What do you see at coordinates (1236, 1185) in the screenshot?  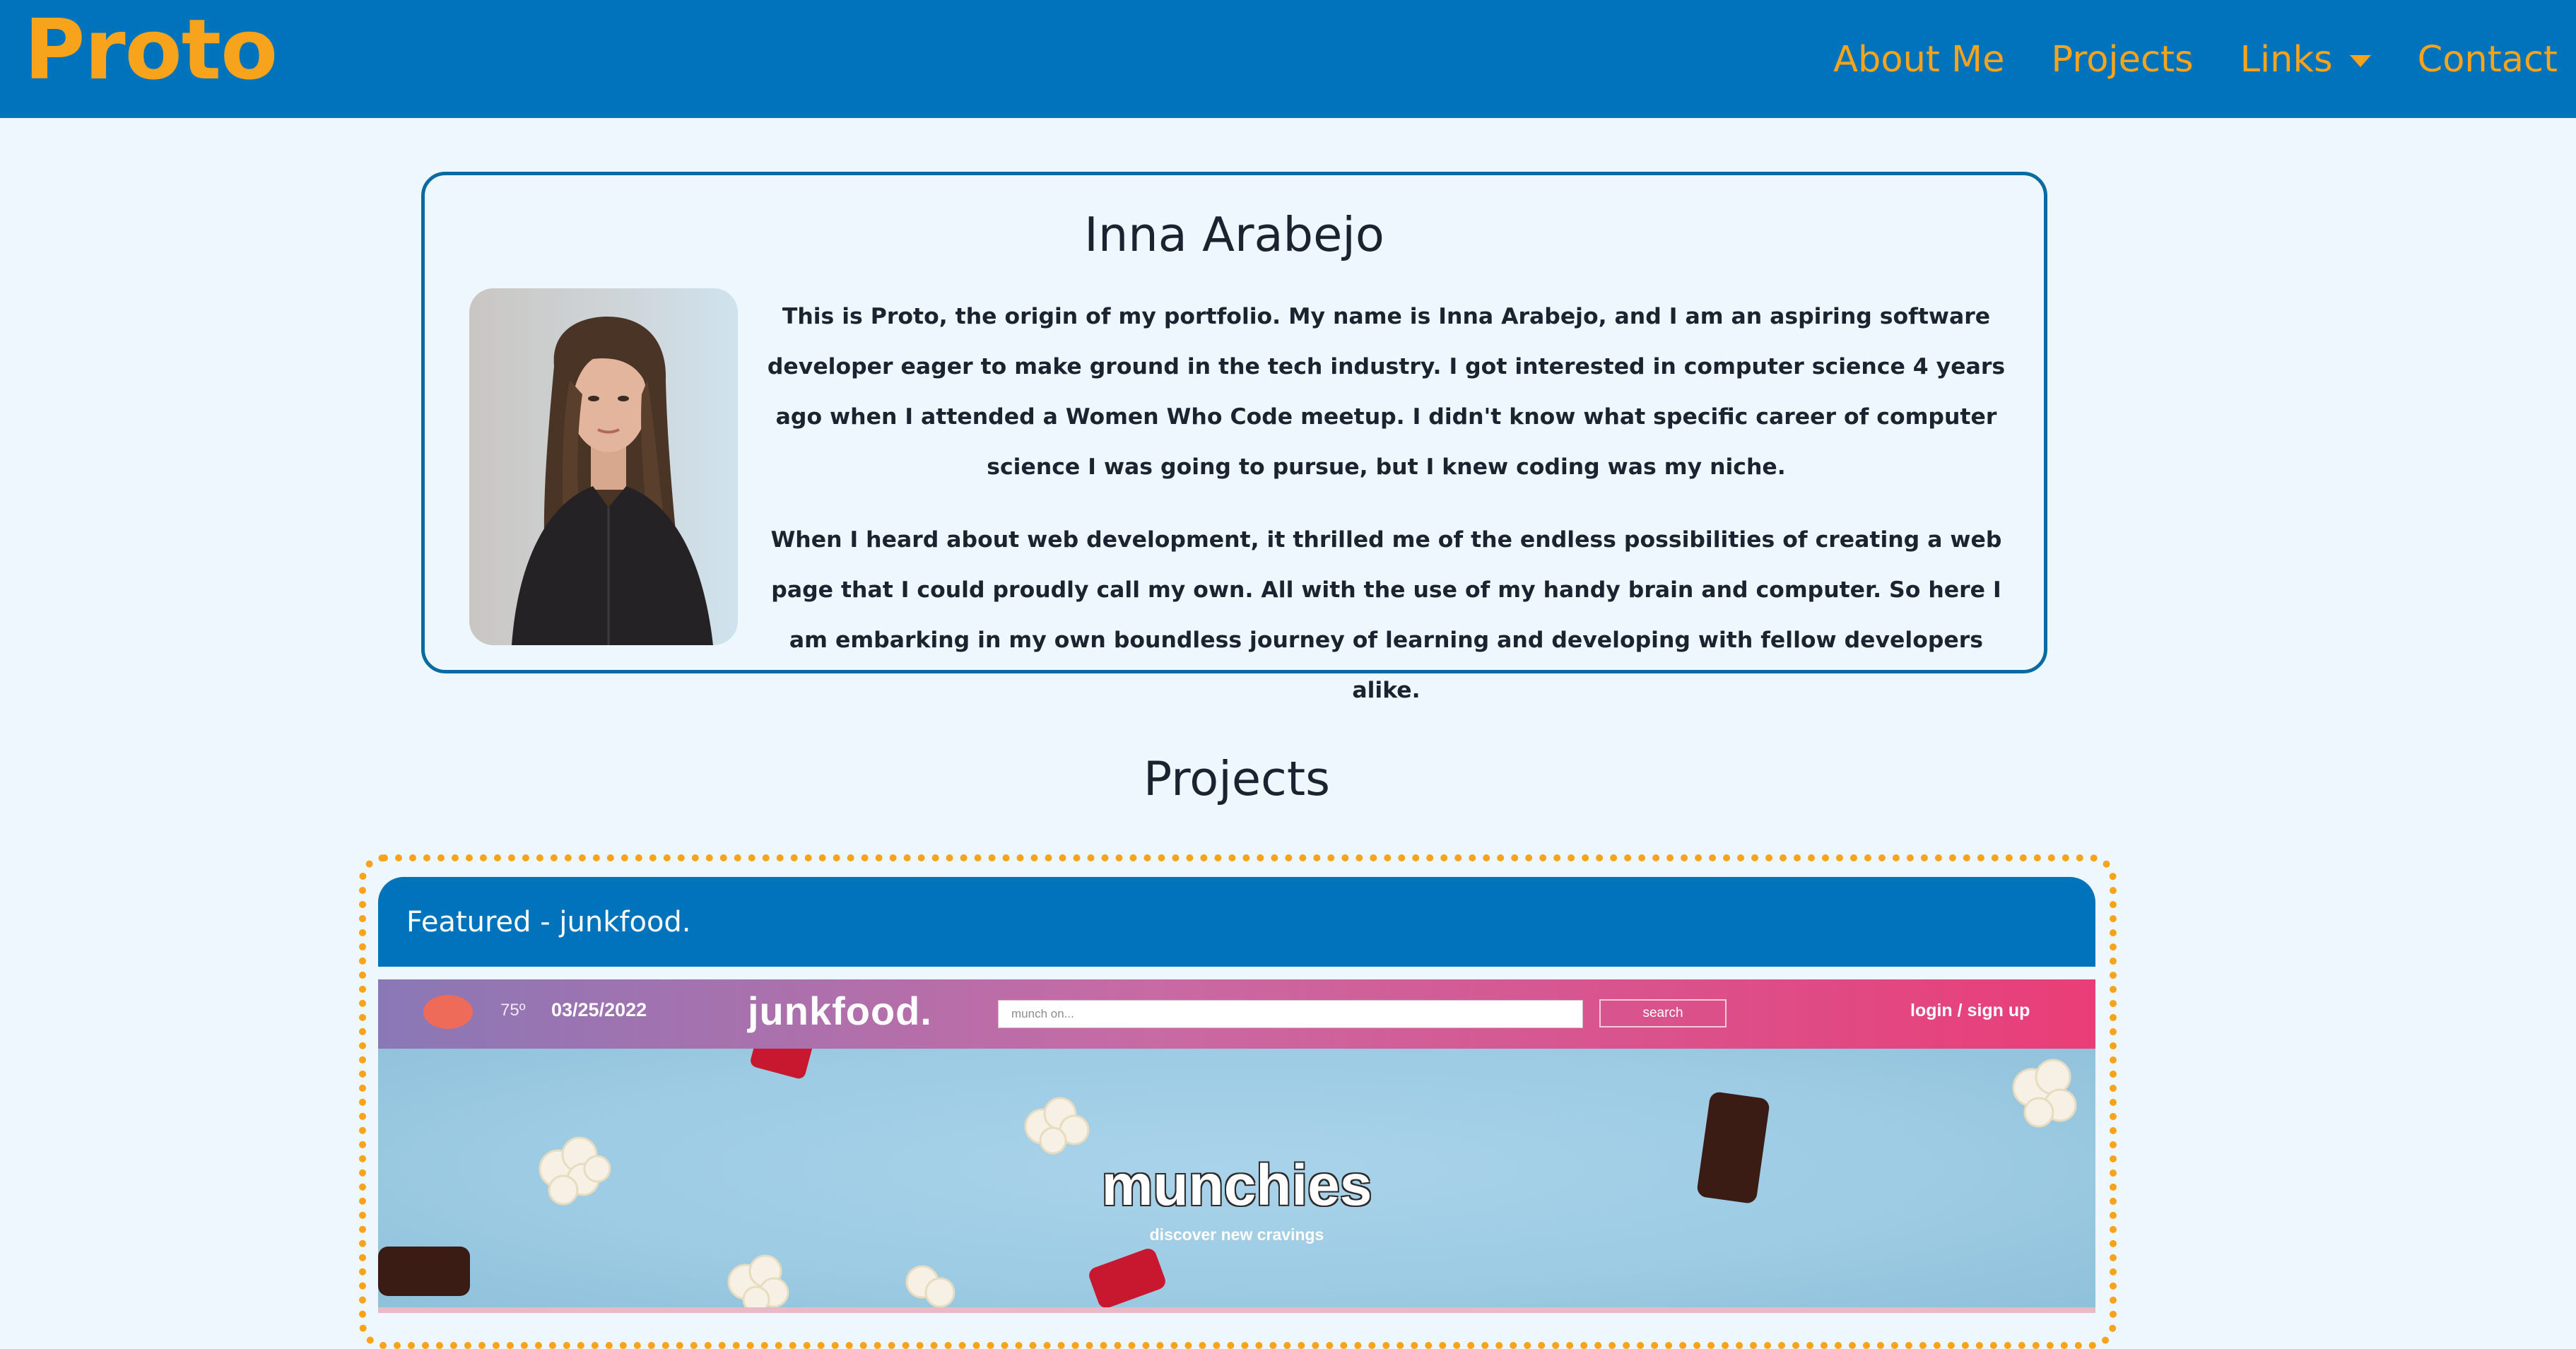 I see `screenshot-hero-title: munchies` at bounding box center [1236, 1185].